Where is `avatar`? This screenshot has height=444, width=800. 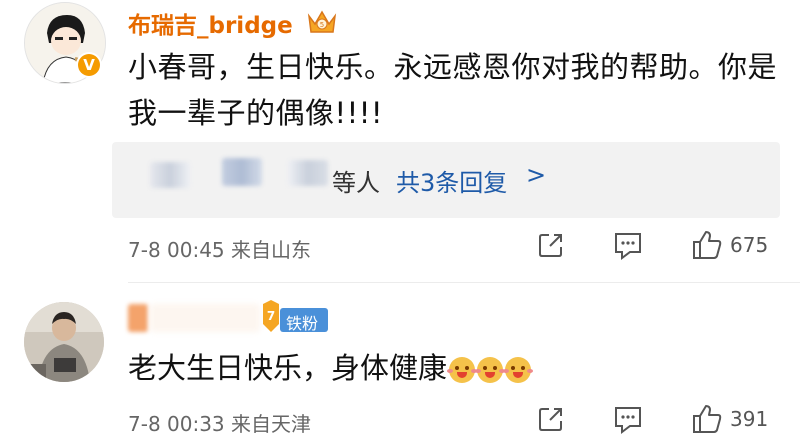 avatar is located at coordinates (64, 342).